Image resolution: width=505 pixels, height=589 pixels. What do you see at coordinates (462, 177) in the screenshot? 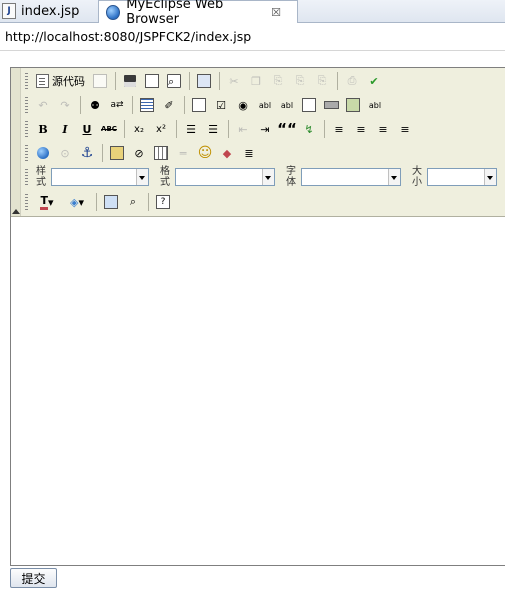
I see `size-combo` at bounding box center [462, 177].